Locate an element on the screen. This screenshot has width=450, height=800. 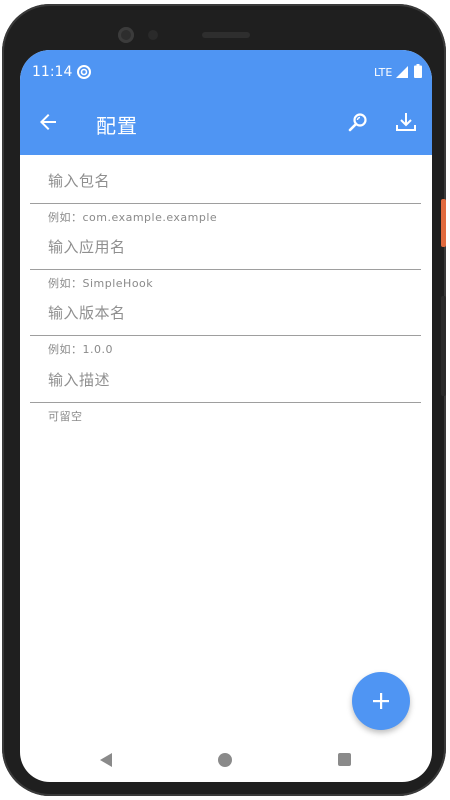
arrow-back-icon is located at coordinates (48, 122).